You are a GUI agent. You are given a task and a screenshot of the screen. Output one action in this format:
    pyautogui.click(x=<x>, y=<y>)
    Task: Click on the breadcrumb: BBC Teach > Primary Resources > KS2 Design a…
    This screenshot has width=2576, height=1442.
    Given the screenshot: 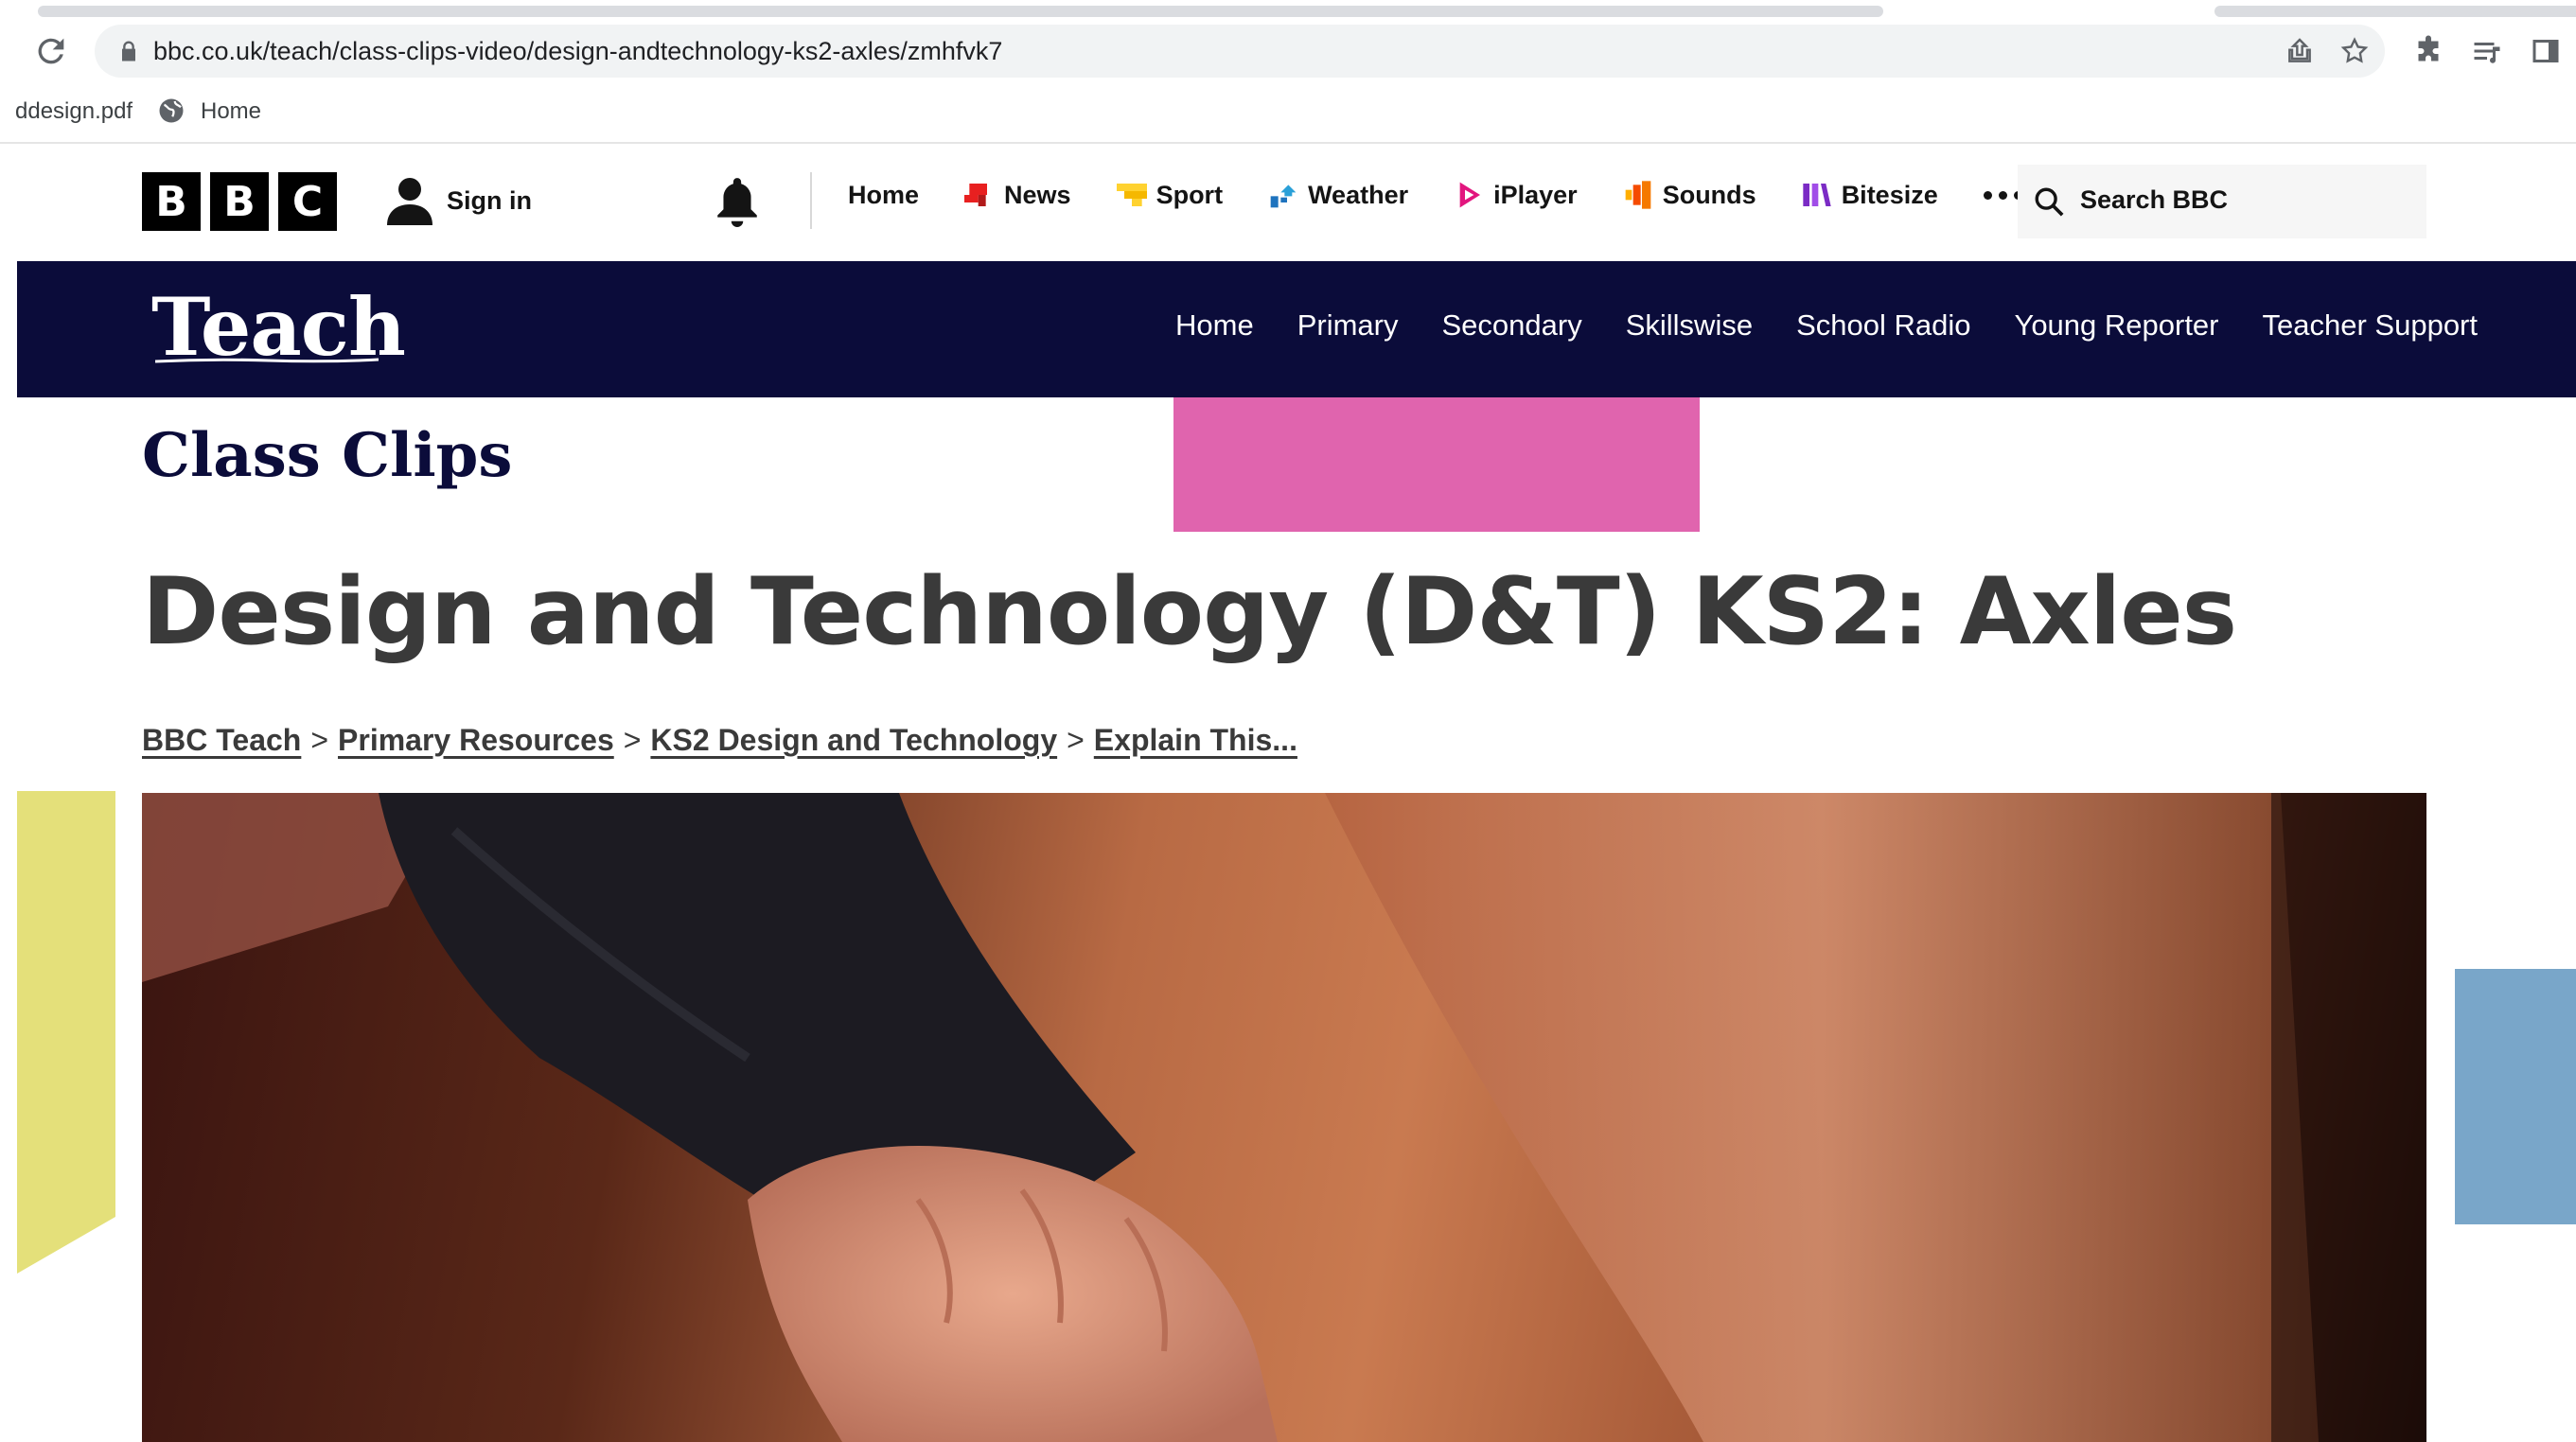 What is the action you would take?
    pyautogui.click(x=719, y=740)
    